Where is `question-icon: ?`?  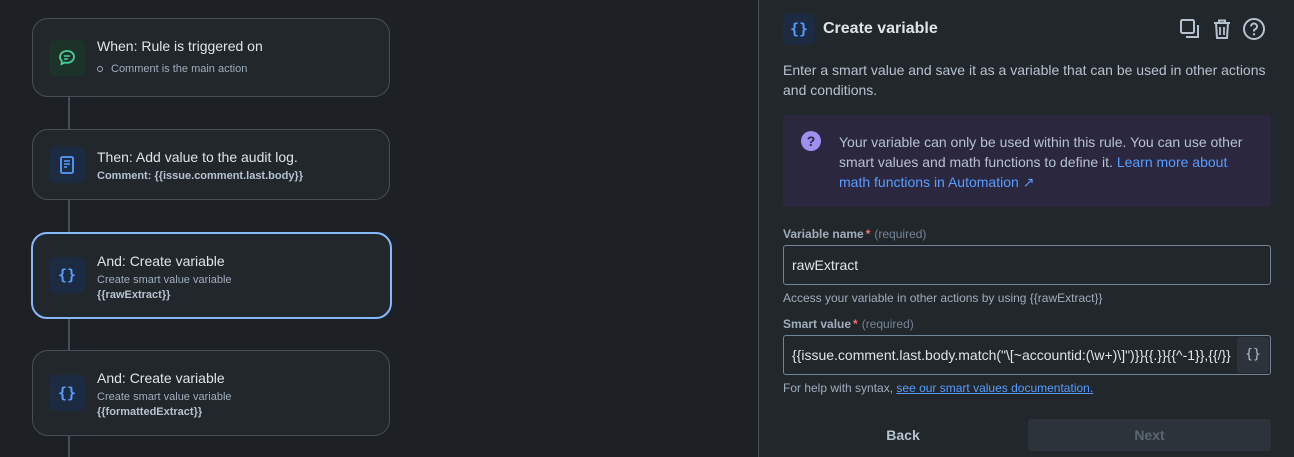
question-icon: ? is located at coordinates (811, 141).